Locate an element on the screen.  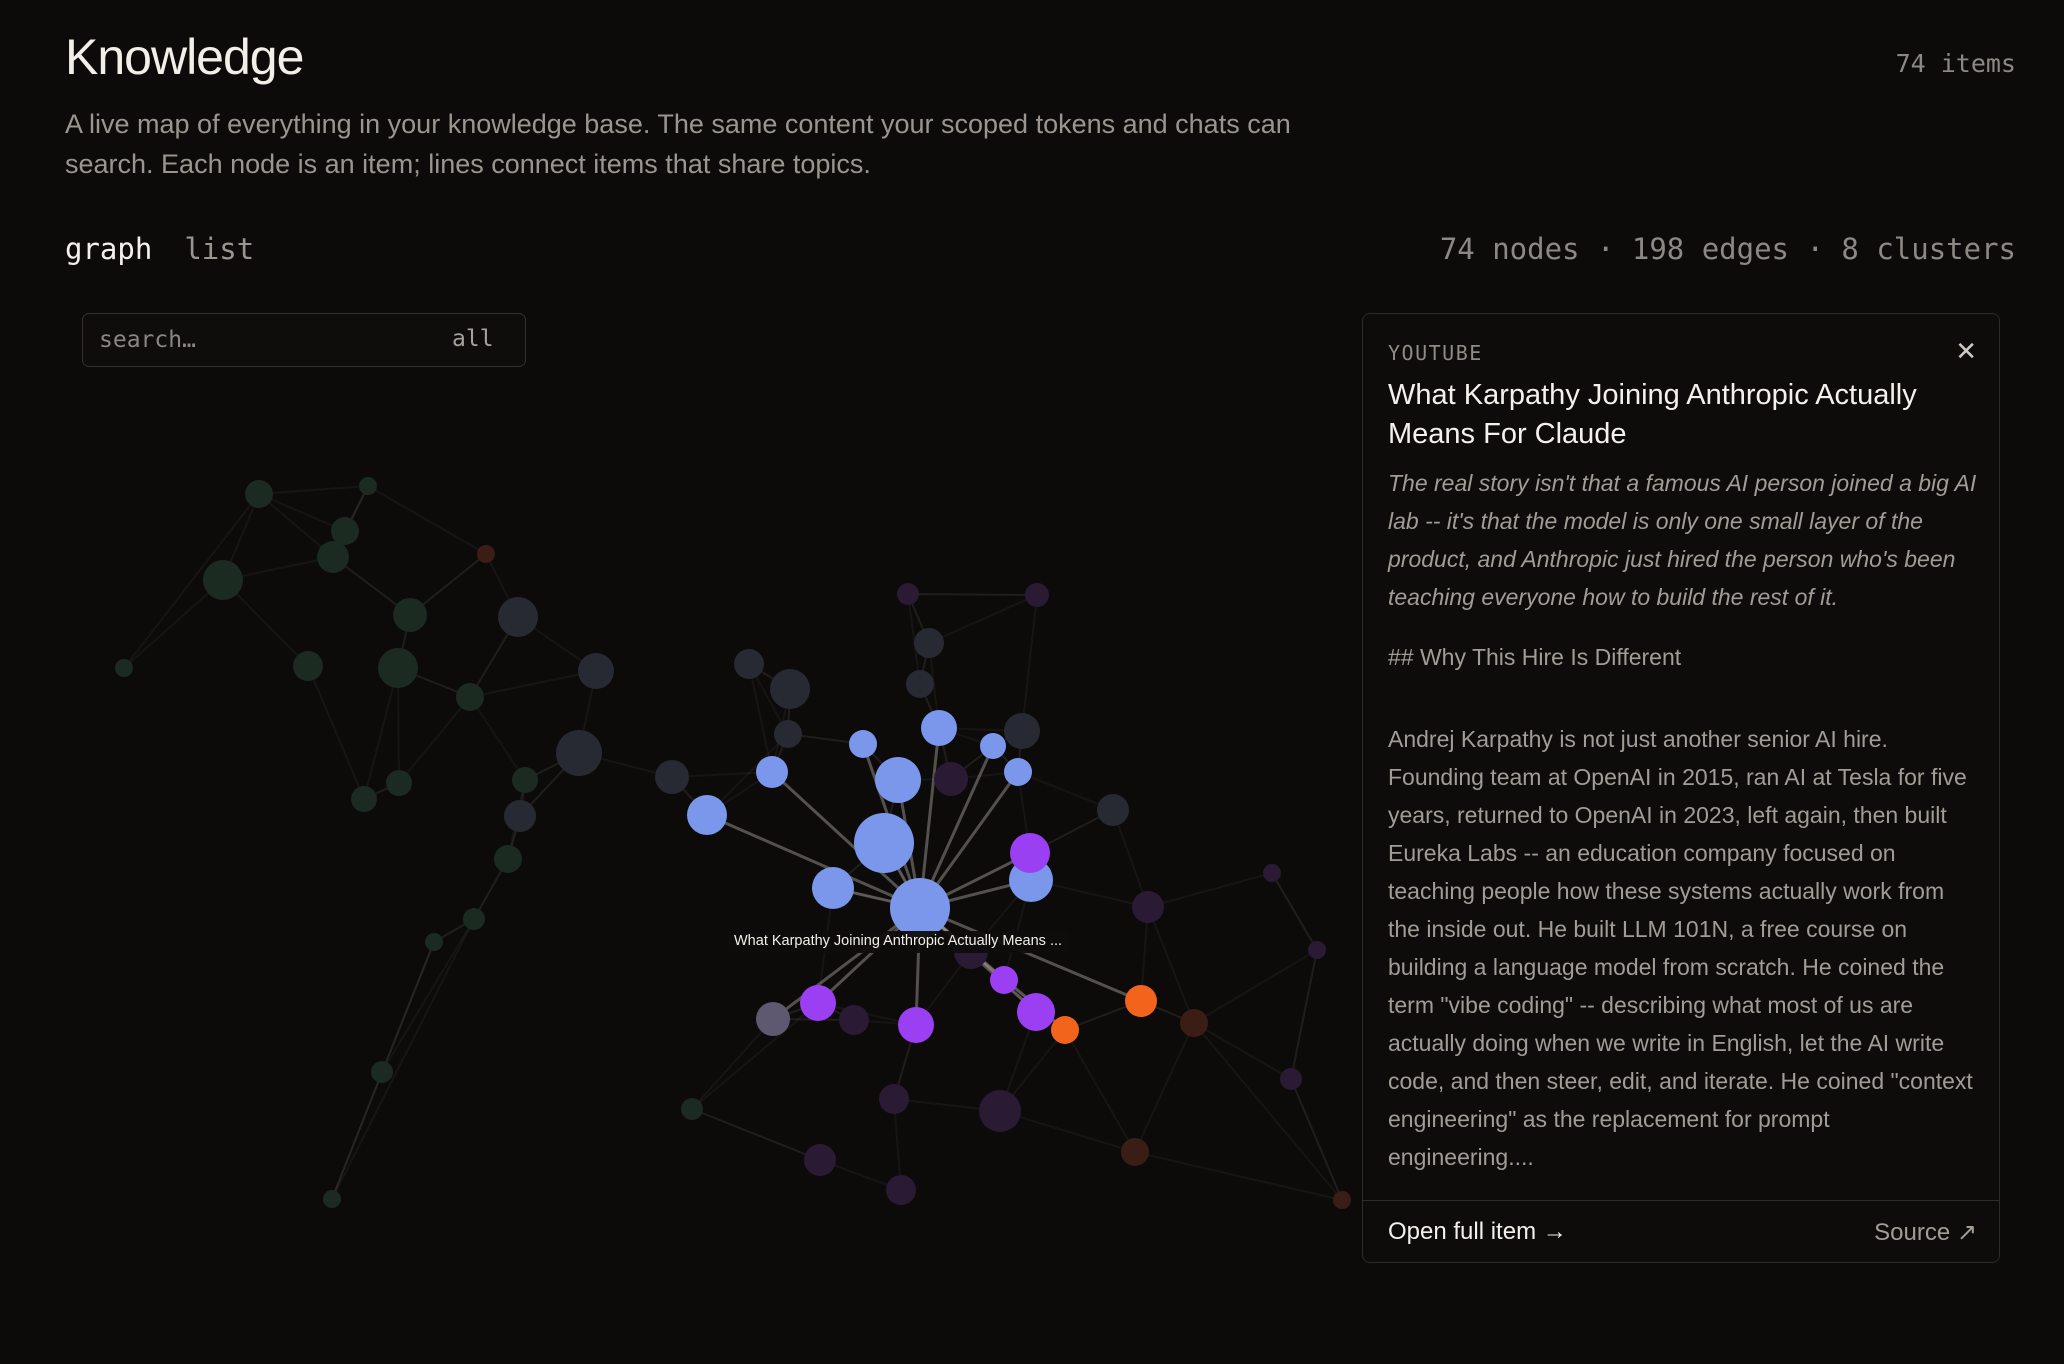
search-input is located at coordinates (249, 340).